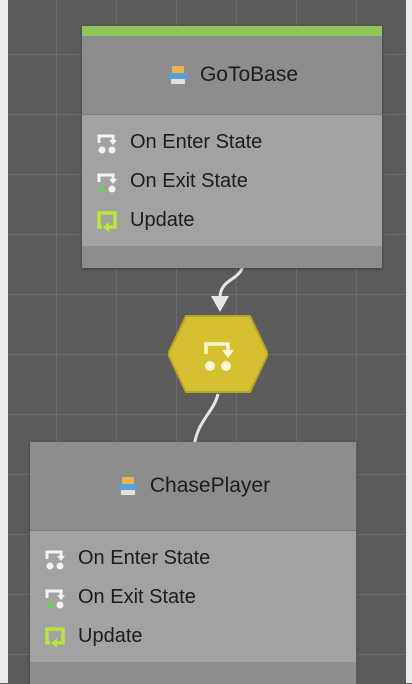 Image resolution: width=412 pixels, height=684 pixels. Describe the element at coordinates (218, 354) in the screenshot. I see `transition-node` at that location.